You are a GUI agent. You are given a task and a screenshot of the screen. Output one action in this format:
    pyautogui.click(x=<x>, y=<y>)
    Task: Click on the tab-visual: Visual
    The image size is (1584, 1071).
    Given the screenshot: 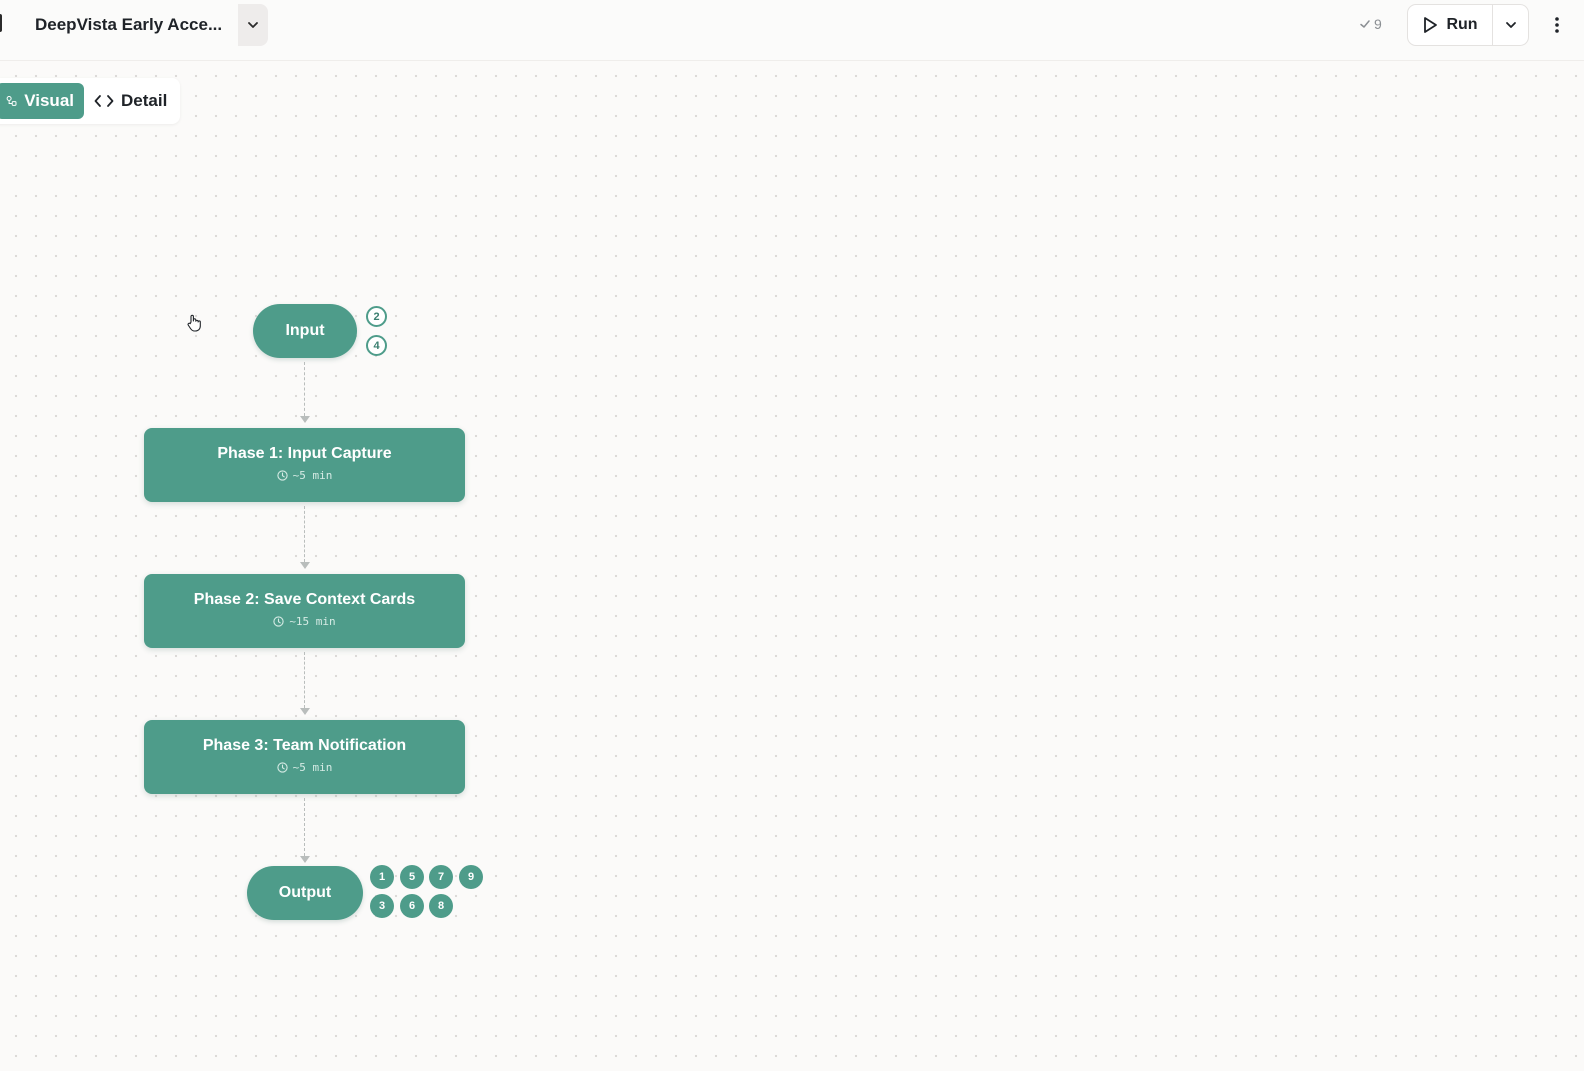 What is the action you would take?
    pyautogui.click(x=42, y=101)
    